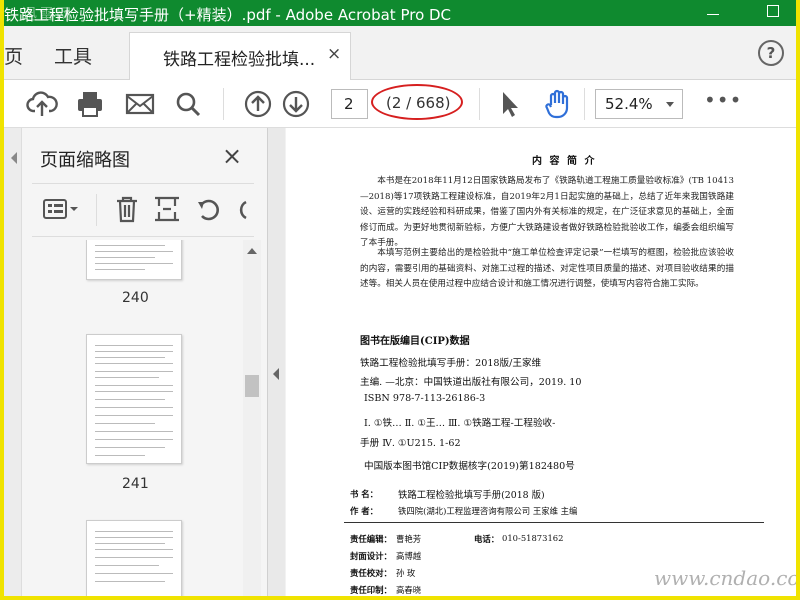  I want to click on collapse-arrow-icon, so click(14, 158).